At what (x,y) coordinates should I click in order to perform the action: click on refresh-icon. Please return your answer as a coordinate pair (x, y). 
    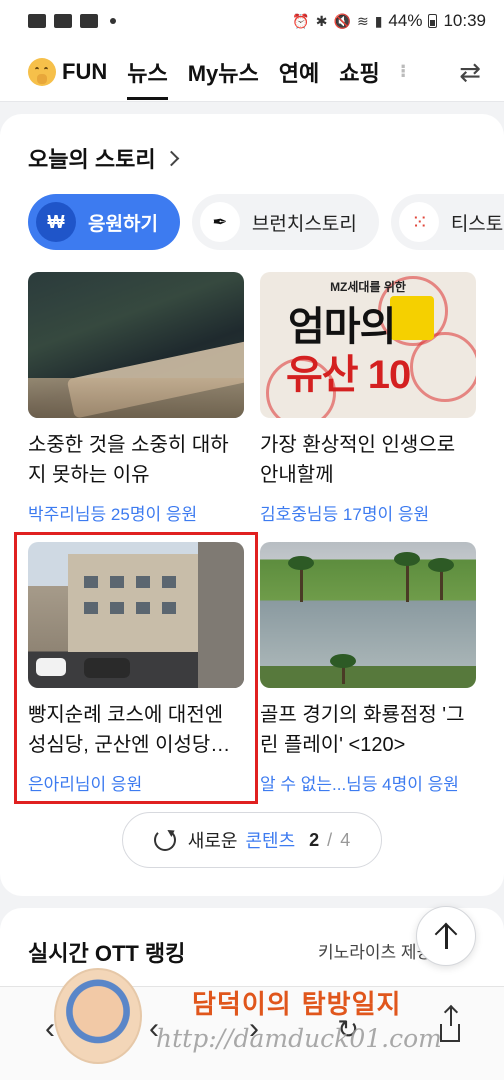
    Looking at the image, I should click on (164, 840).